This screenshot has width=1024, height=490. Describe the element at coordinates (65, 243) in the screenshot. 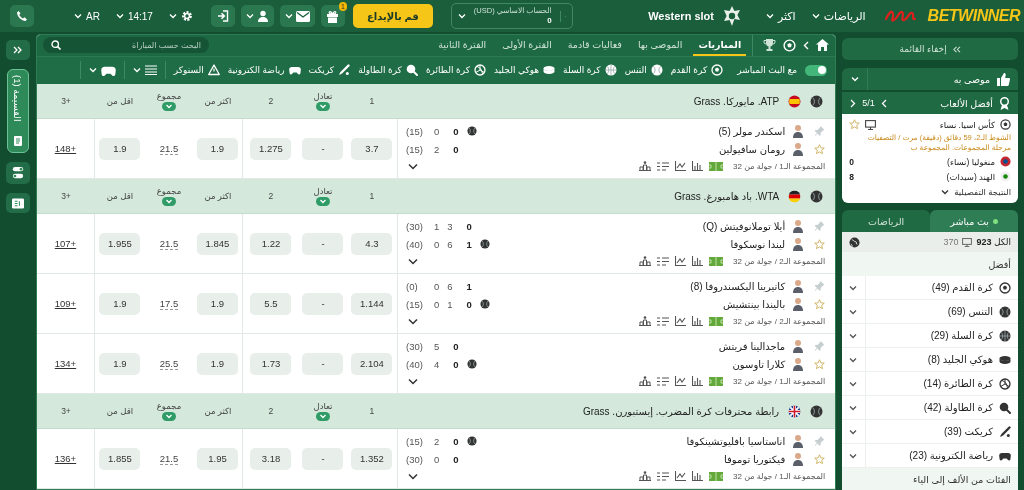

I see `more-markets-link: 107+` at that location.